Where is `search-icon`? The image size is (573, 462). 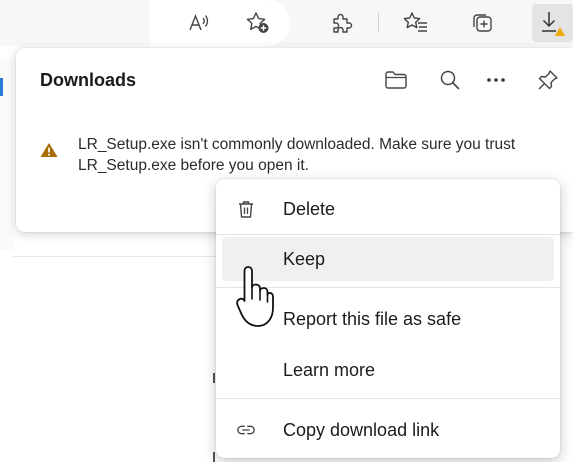 search-icon is located at coordinates (450, 80).